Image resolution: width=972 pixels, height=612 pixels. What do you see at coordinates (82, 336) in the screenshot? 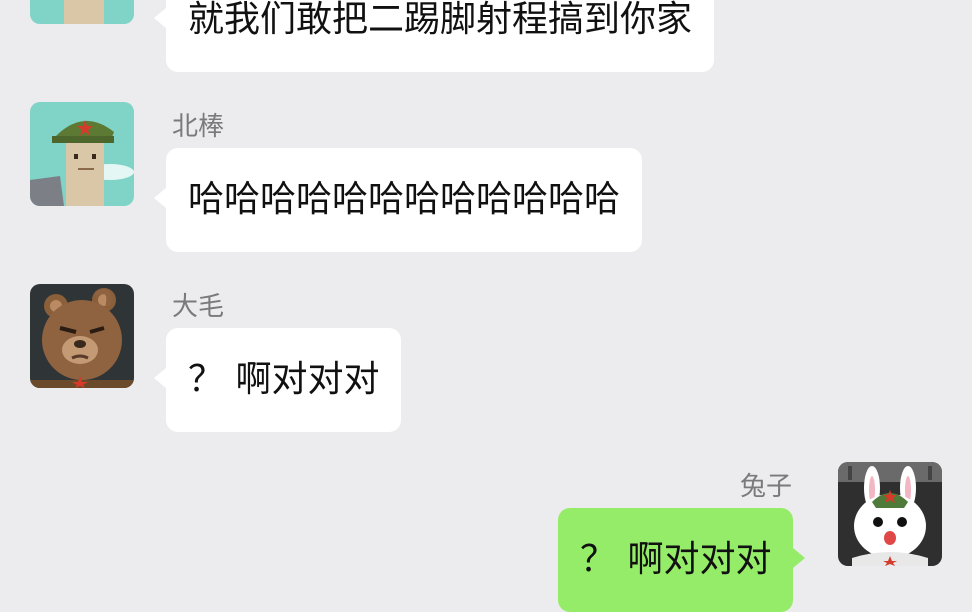
I see `bear-avatar-icon` at bounding box center [82, 336].